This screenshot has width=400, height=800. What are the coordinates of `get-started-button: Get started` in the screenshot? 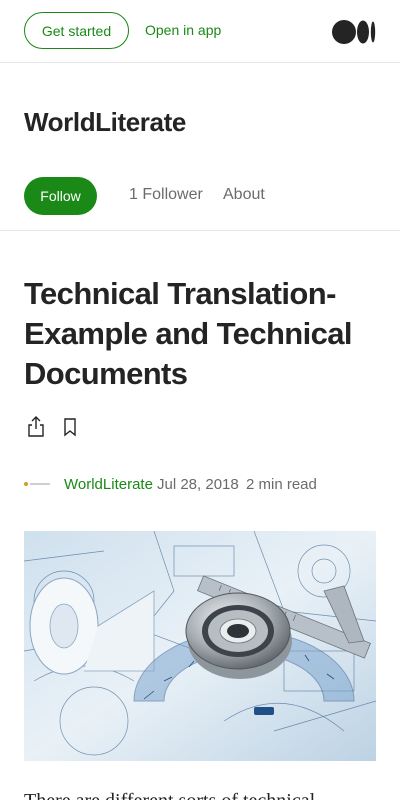 It's located at (76, 30).